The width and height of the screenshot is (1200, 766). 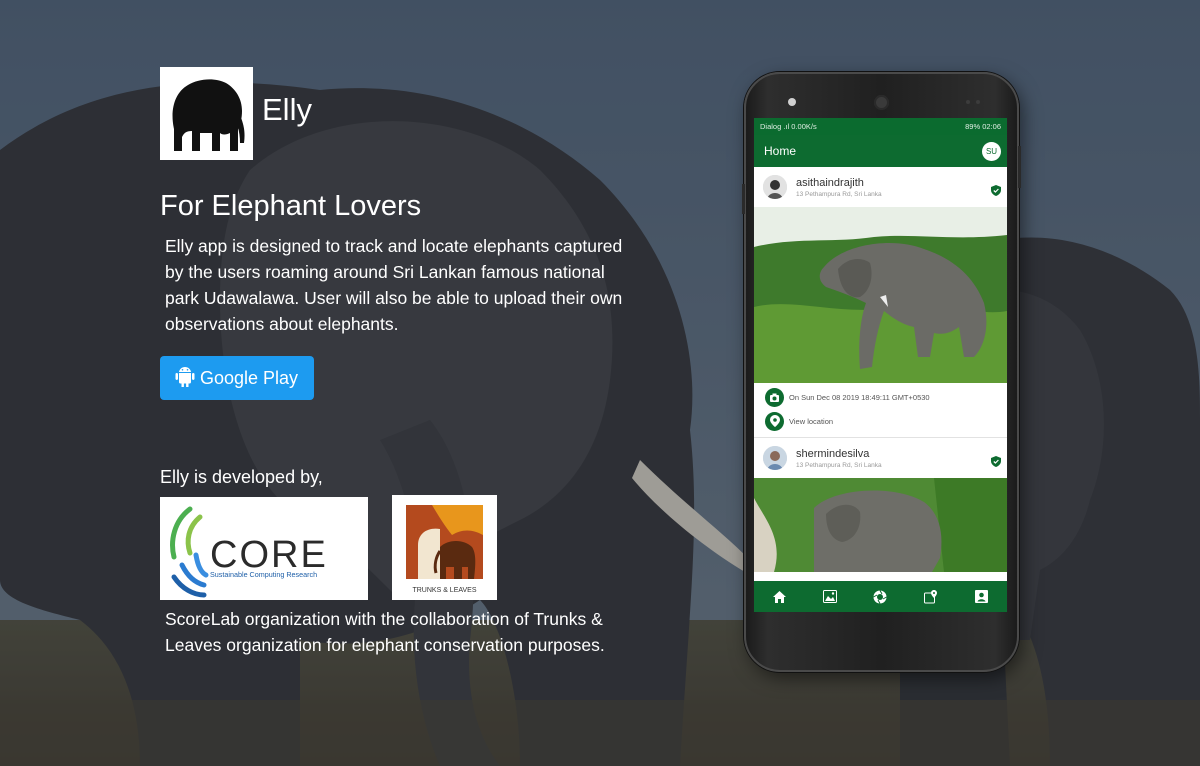 I want to click on front-camera, so click(x=792, y=102).